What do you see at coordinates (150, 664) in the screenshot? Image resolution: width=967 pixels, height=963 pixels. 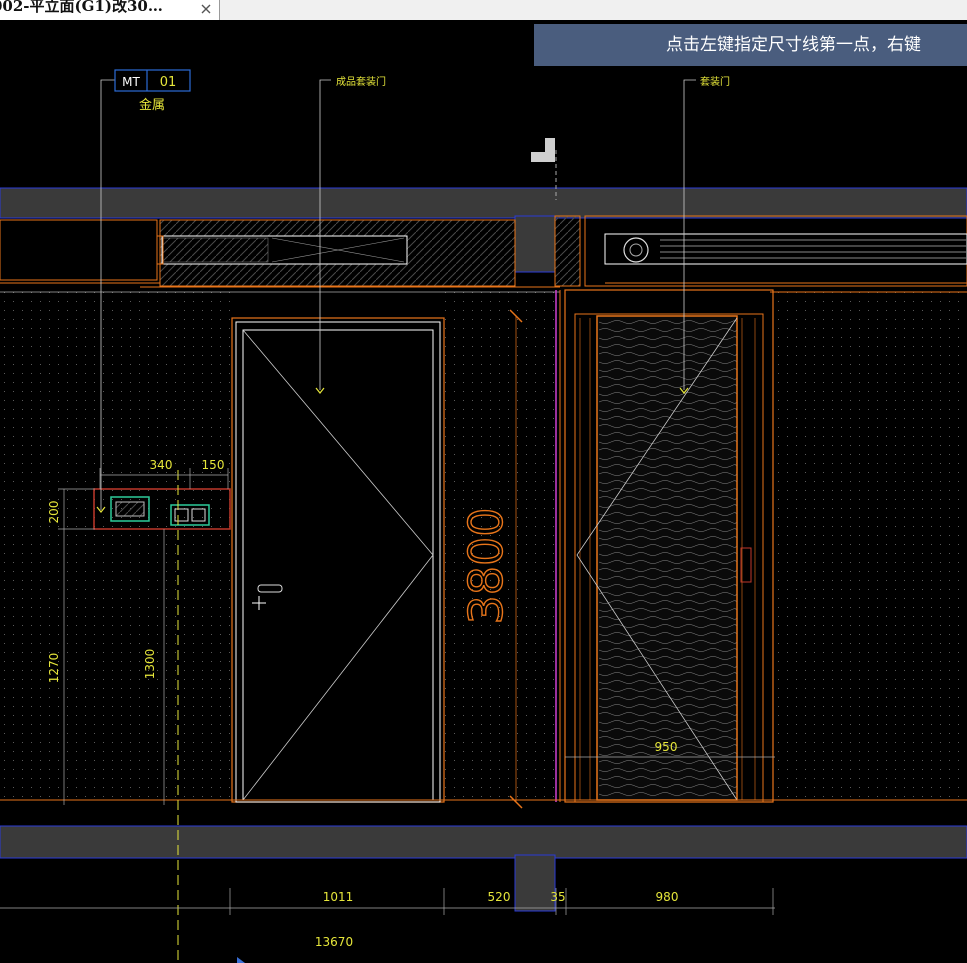 I see `dim-1300: 1300` at bounding box center [150, 664].